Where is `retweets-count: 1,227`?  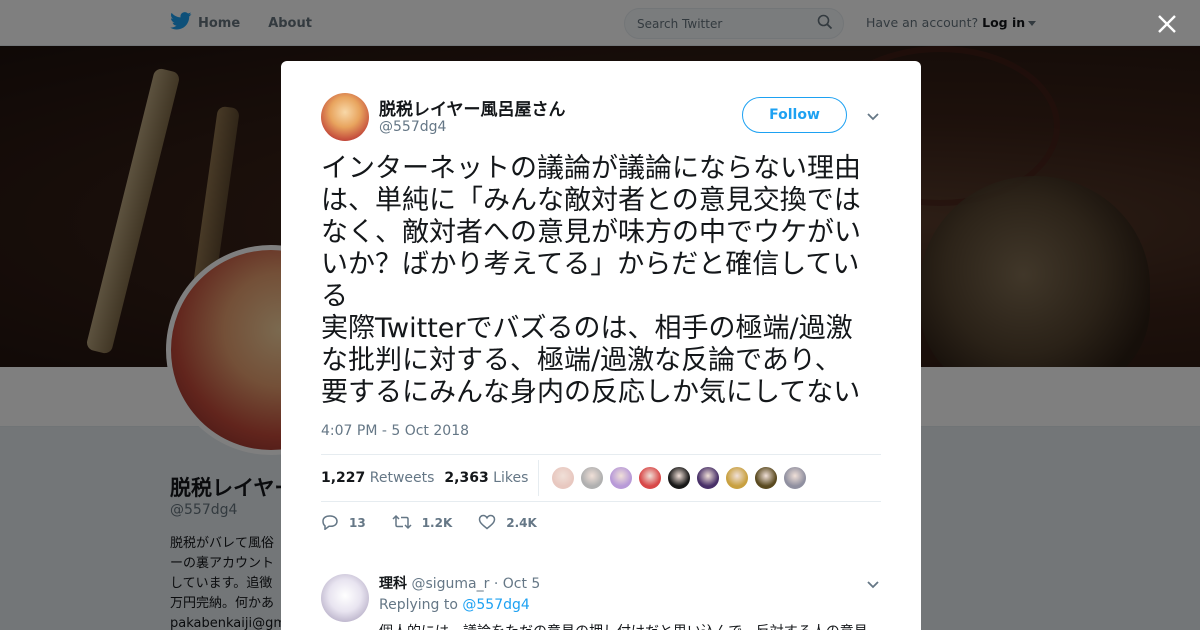 retweets-count: 1,227 is located at coordinates (343, 478).